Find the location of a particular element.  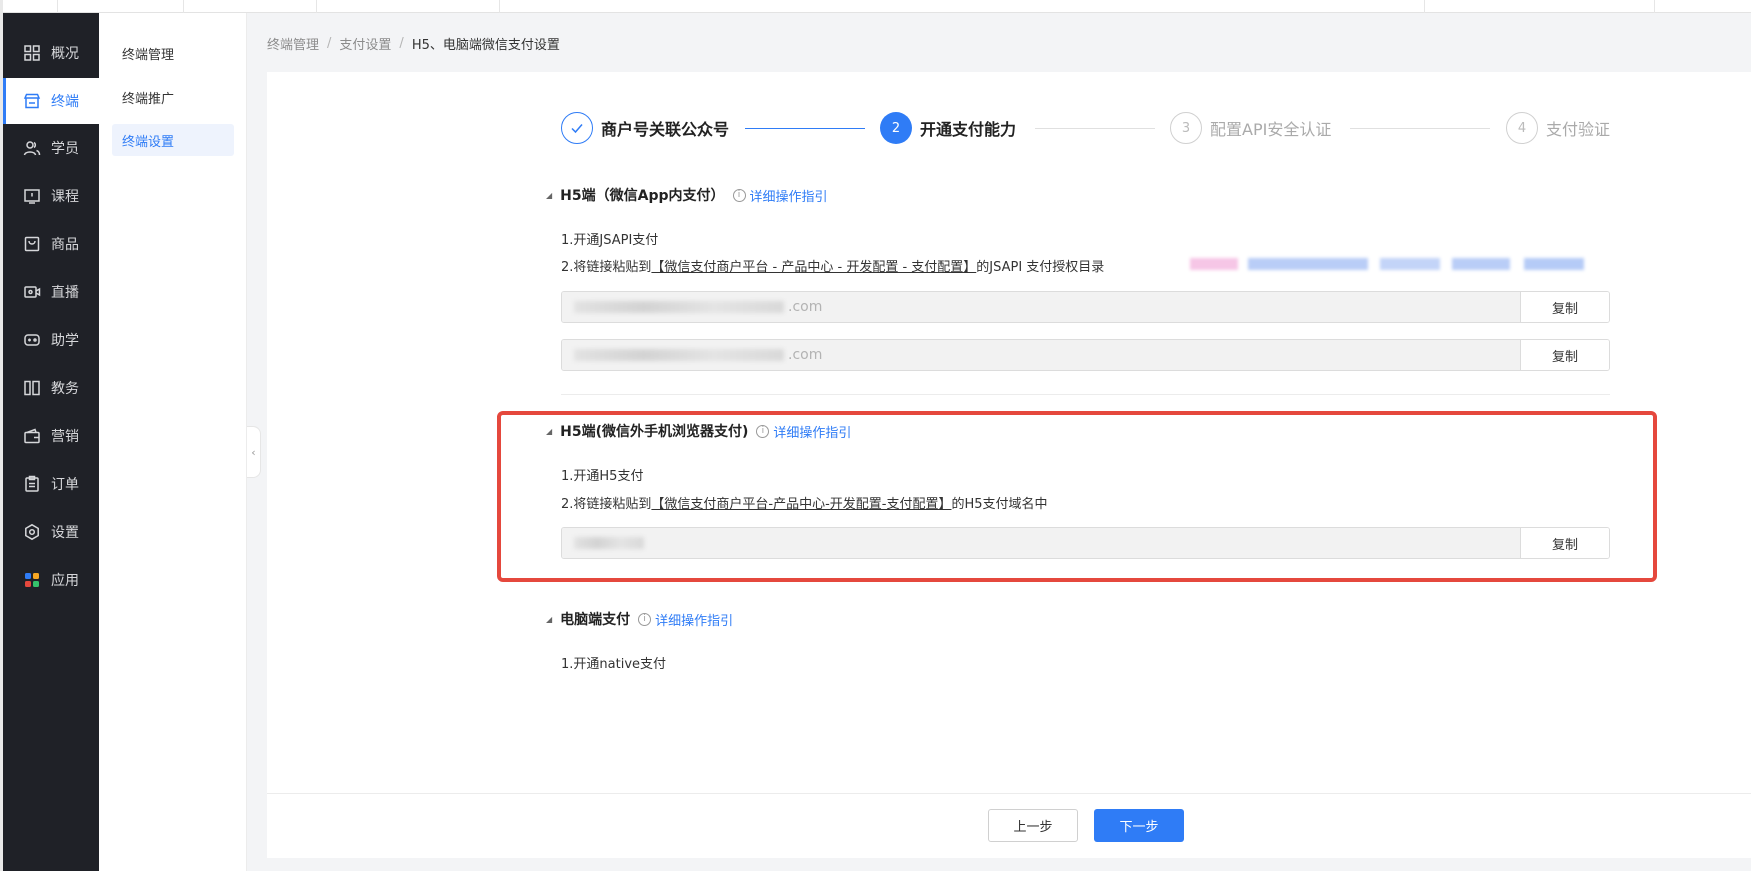

nav-item-goods: 商品 is located at coordinates (51, 244).